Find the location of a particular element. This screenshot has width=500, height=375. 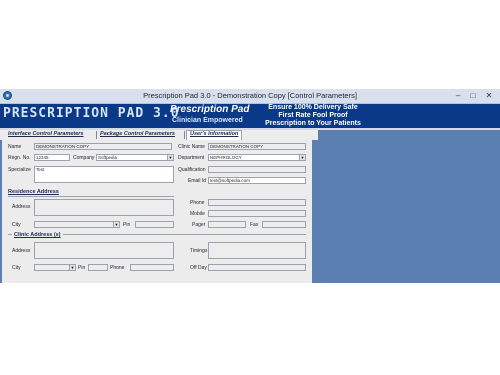

clinic-offday-field is located at coordinates (257, 267).